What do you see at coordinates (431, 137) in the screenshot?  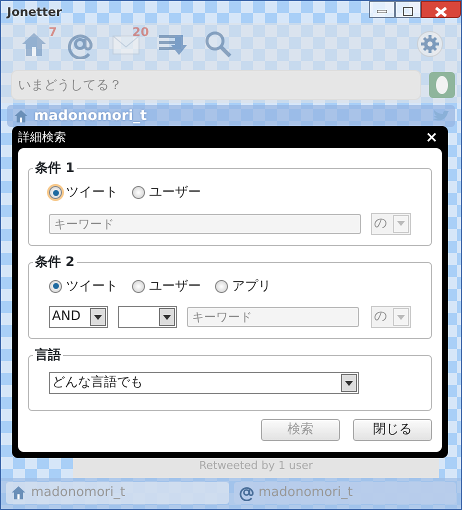 I see `close-button: ×` at bounding box center [431, 137].